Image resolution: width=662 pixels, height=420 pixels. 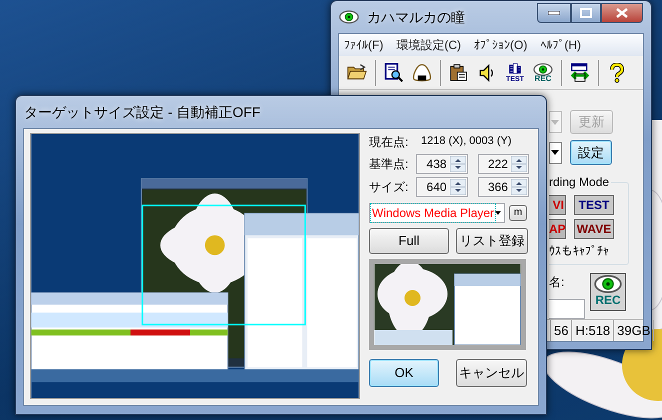 I want to click on number-field: 222, so click(x=503, y=164).